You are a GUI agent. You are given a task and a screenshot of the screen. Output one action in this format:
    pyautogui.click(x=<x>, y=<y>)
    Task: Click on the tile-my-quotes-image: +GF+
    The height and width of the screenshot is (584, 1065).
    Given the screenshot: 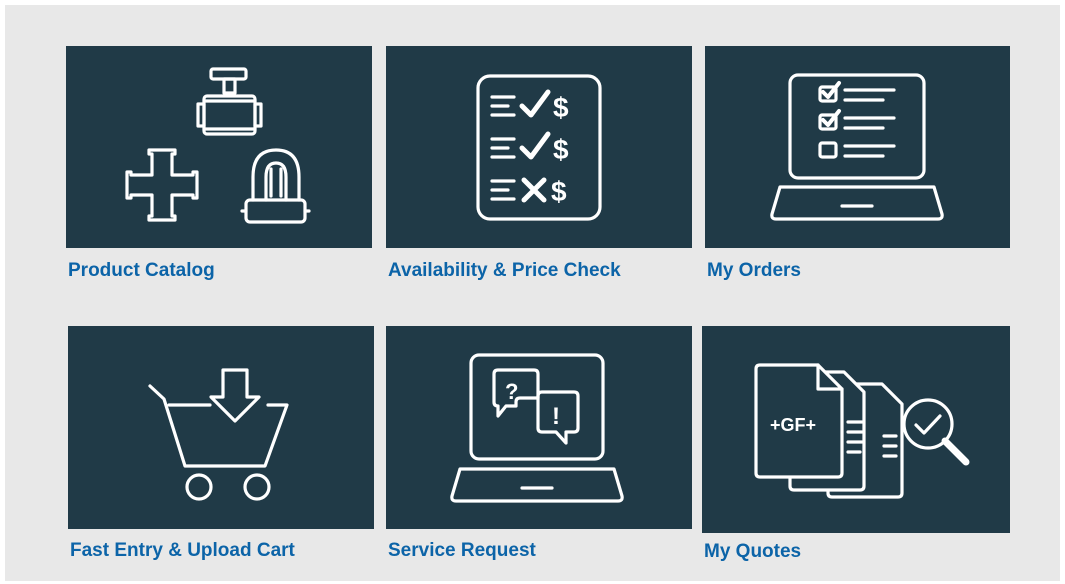 What is the action you would take?
    pyautogui.click(x=856, y=429)
    